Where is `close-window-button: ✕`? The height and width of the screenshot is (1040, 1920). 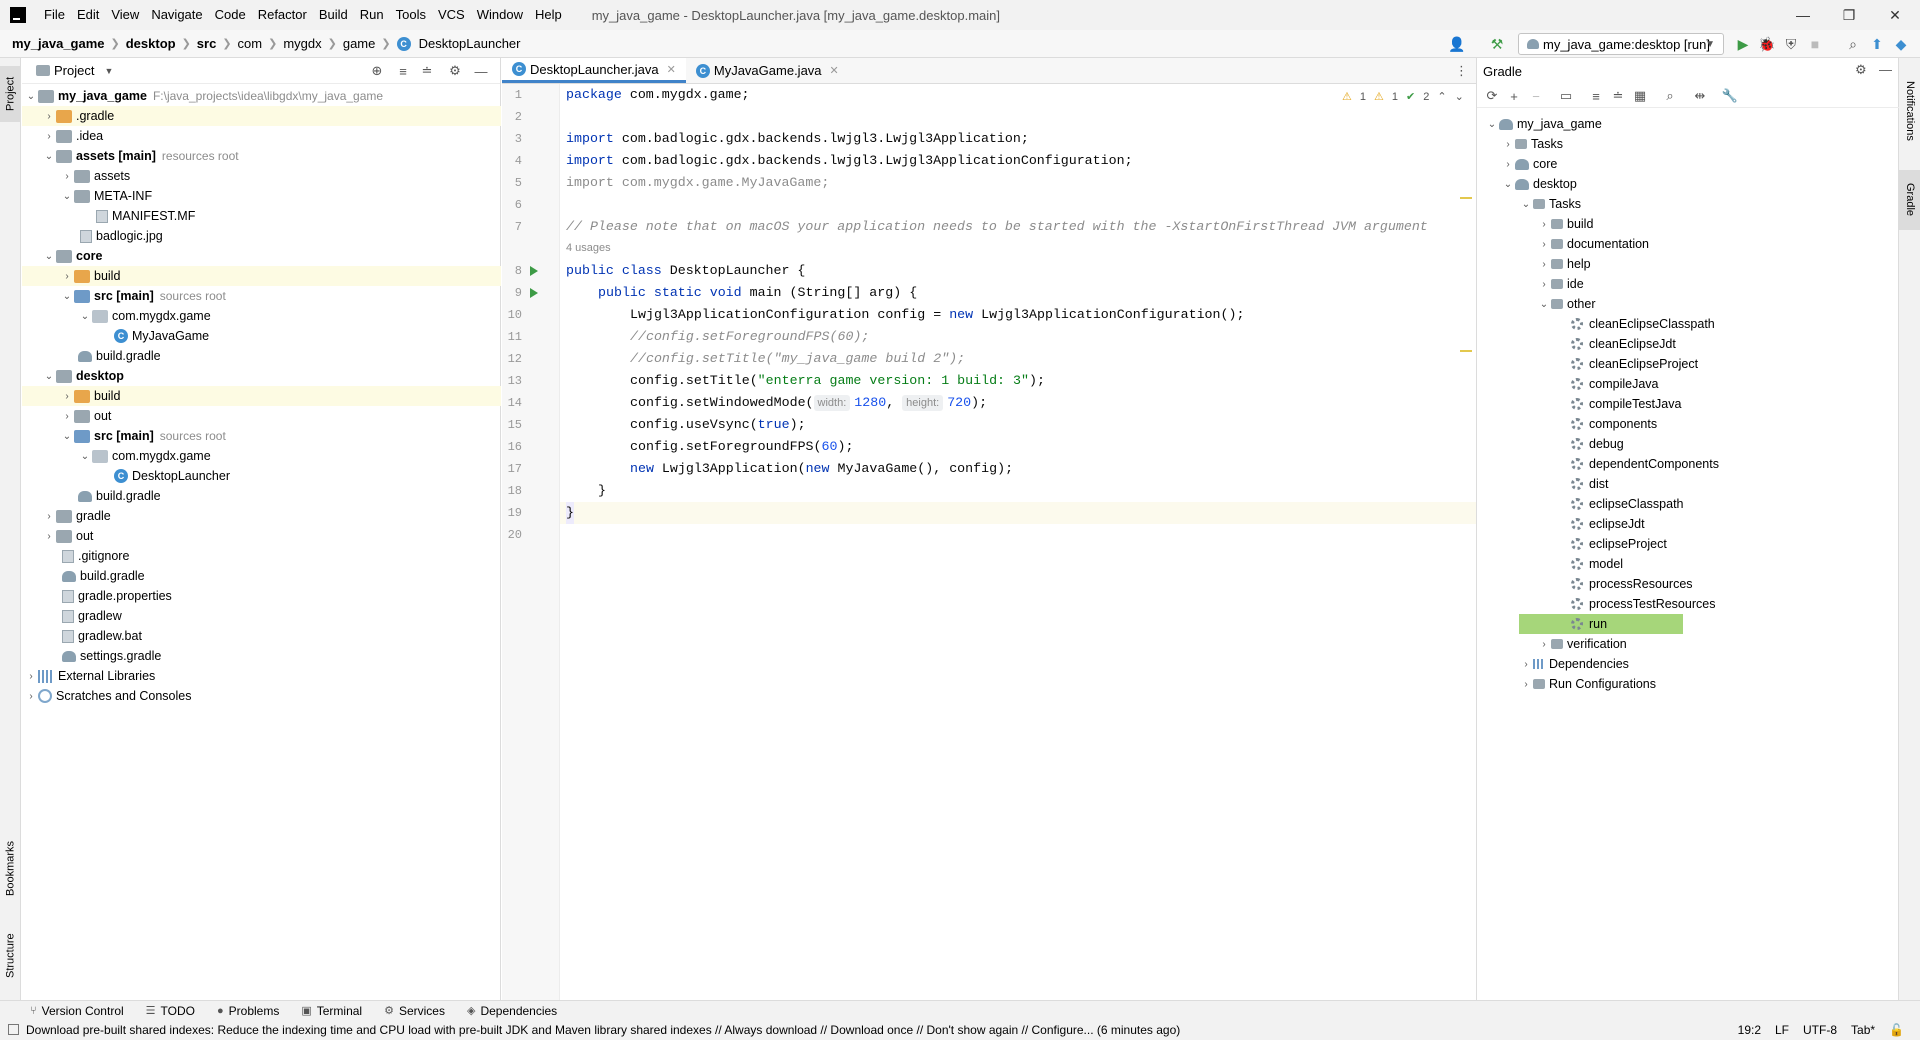
close-window-button: ✕ is located at coordinates (1895, 15).